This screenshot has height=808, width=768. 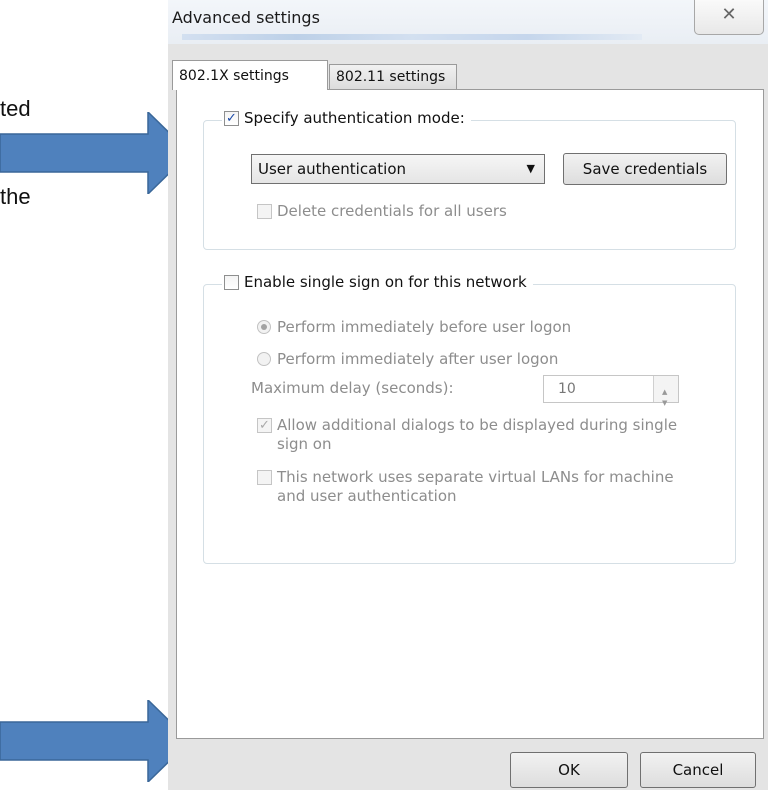 I want to click on max-delay-spinner: 10 ▲ ▼, so click(x=611, y=391).